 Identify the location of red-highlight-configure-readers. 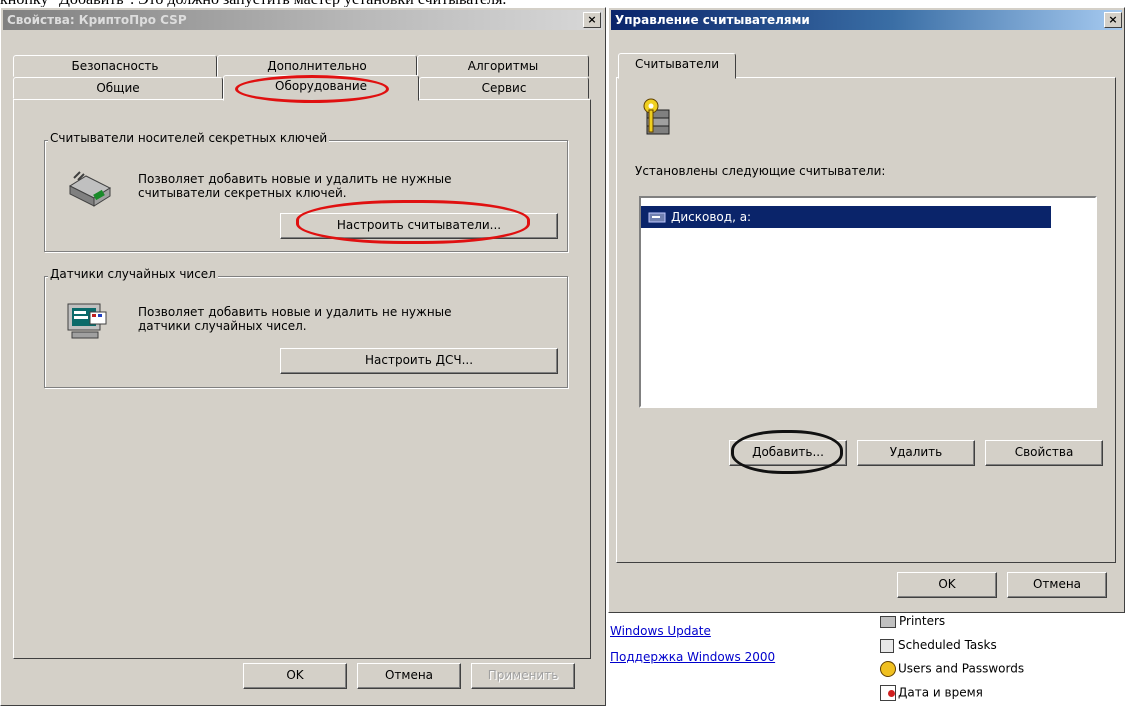
(413, 222).